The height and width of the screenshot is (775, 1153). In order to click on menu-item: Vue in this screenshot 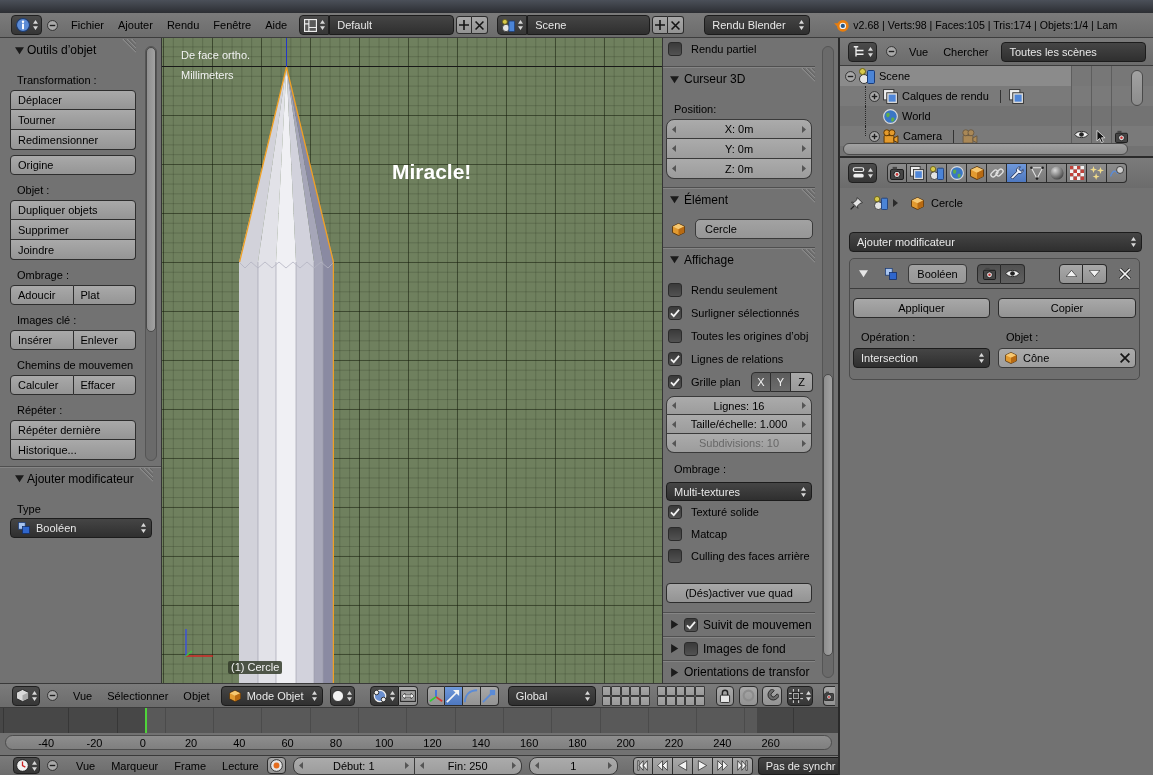, I will do `click(83, 695)`.